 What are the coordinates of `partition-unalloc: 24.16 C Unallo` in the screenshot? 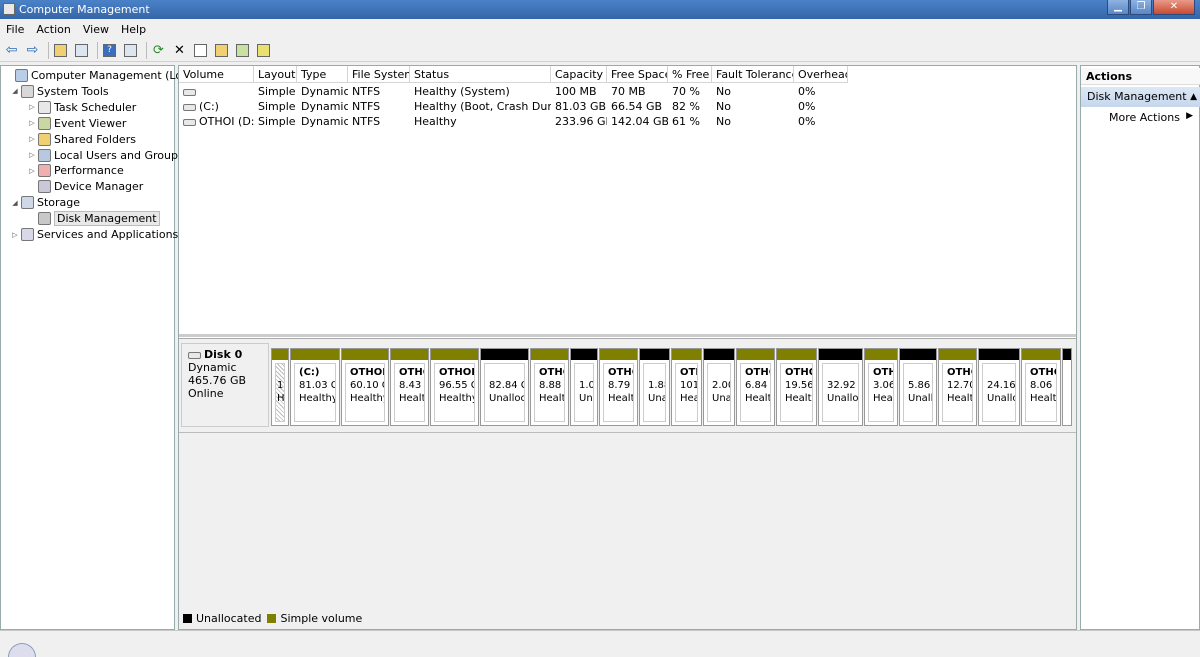 It's located at (999, 387).